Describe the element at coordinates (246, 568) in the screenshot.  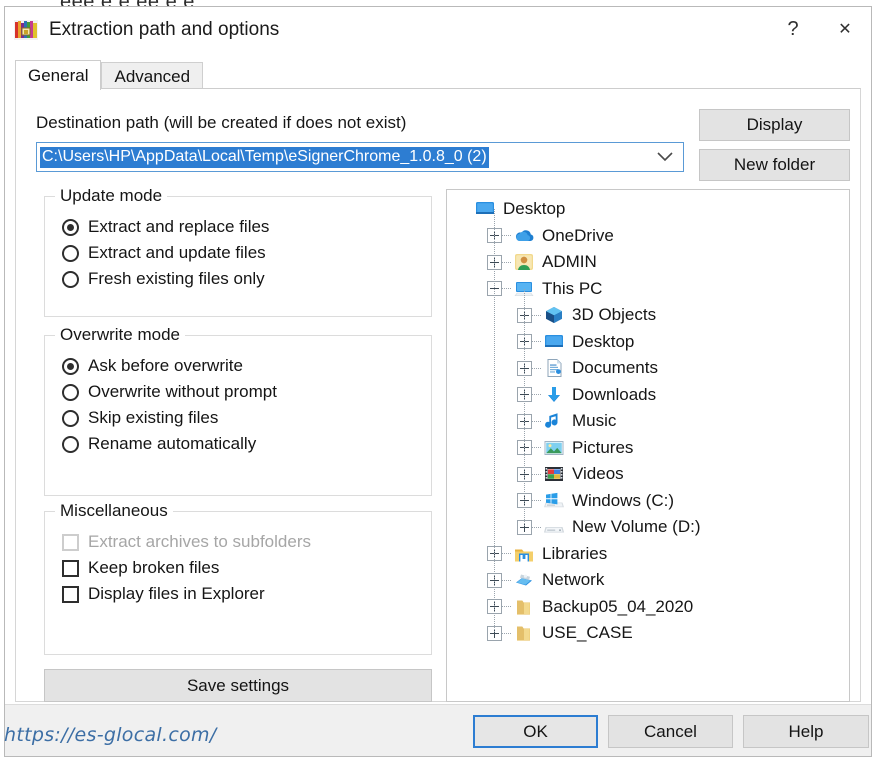
I see `checkbox-keep-broken-files: Keep broken files` at that location.